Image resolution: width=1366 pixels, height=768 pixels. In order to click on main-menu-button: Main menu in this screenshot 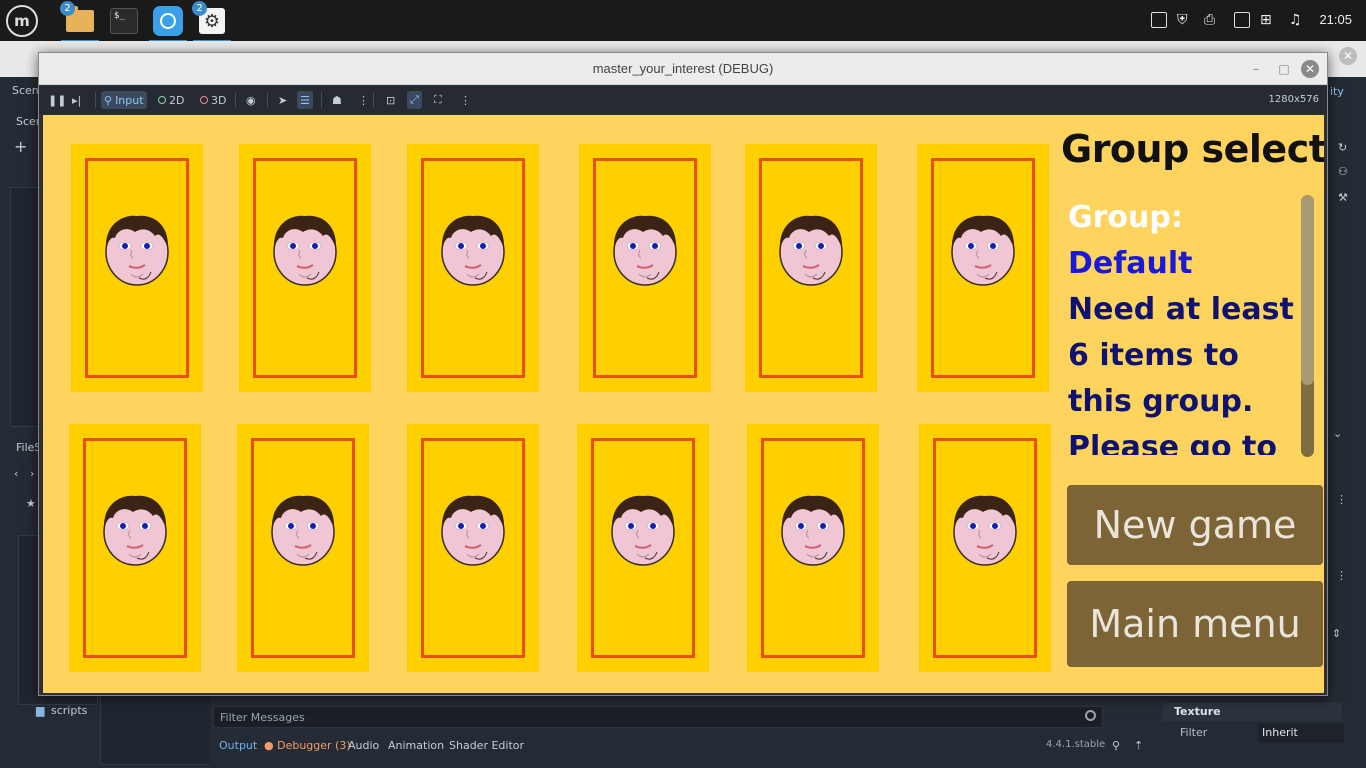, I will do `click(1195, 624)`.